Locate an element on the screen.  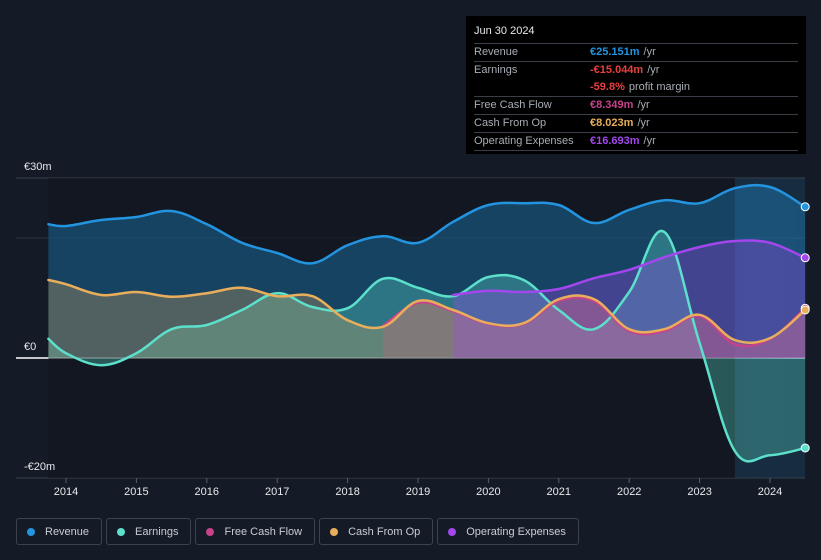
legend-item-cash-from-op: Cash From Op is located at coordinates (376, 531).